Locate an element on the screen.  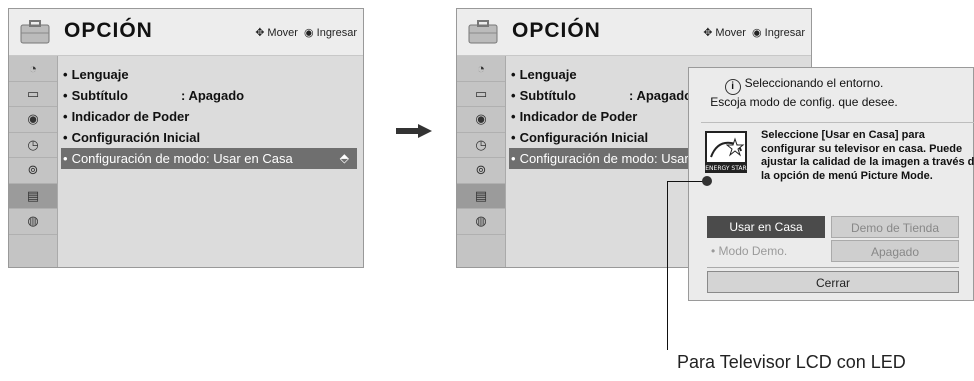
dialog-message-line2: Escoja modo de config. que desee. is located at coordinates (804, 102).